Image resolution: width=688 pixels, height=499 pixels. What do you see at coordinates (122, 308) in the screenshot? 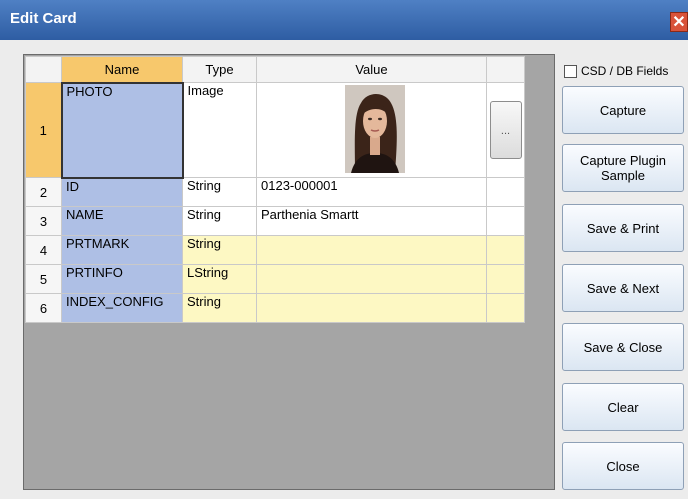
I see `field-name-cell: INDEX_CONFIG` at bounding box center [122, 308].